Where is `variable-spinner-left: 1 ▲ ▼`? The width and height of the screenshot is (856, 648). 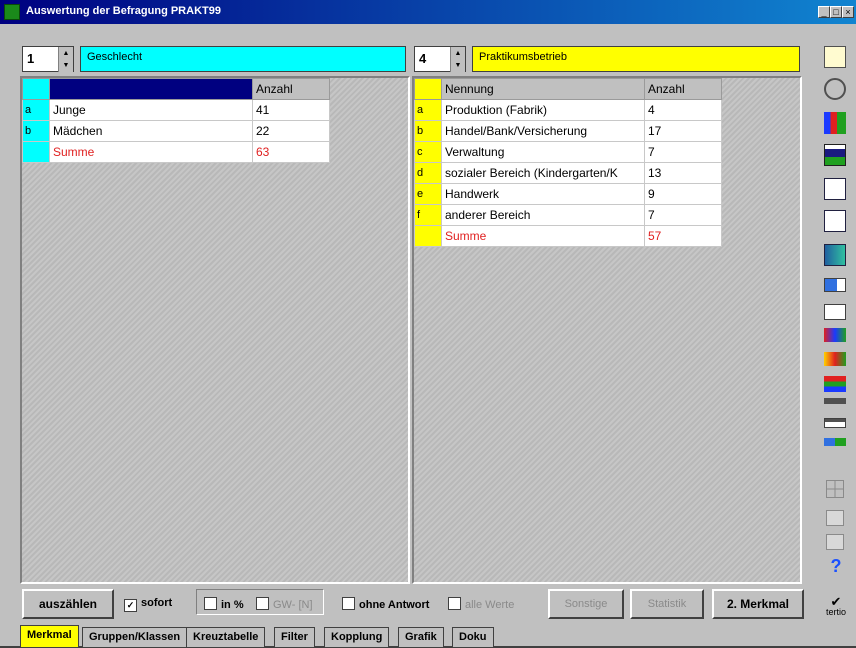 variable-spinner-left: 1 ▲ ▼ is located at coordinates (48, 59).